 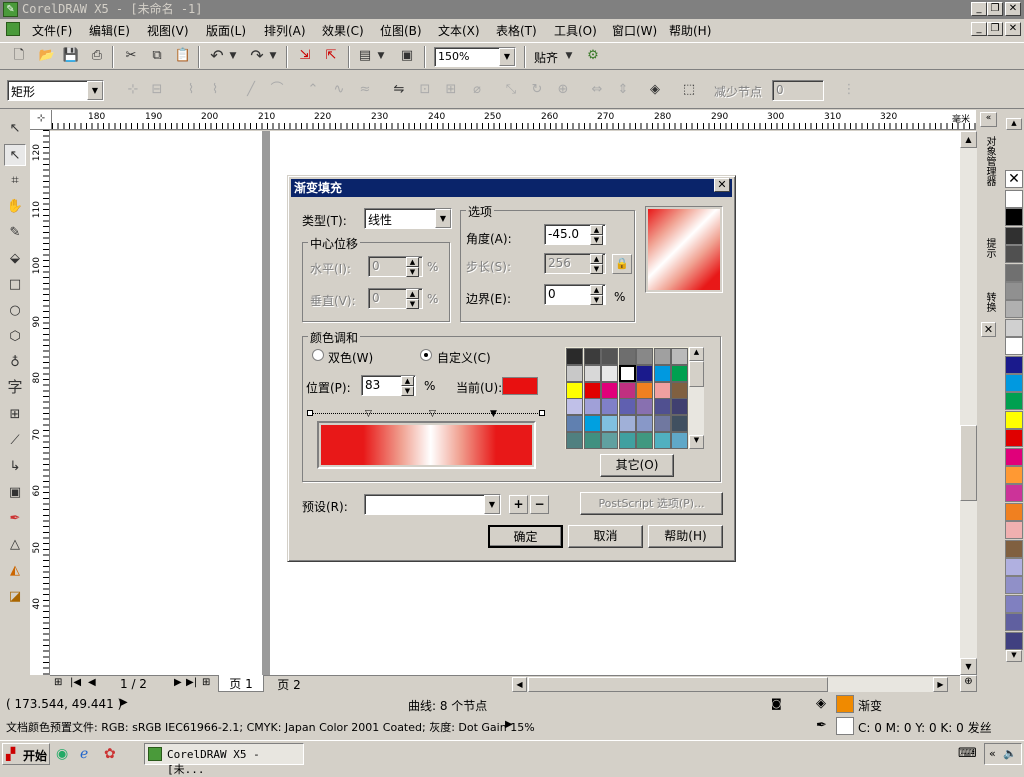 What do you see at coordinates (542, 413) in the screenshot?
I see `end-color-stop` at bounding box center [542, 413].